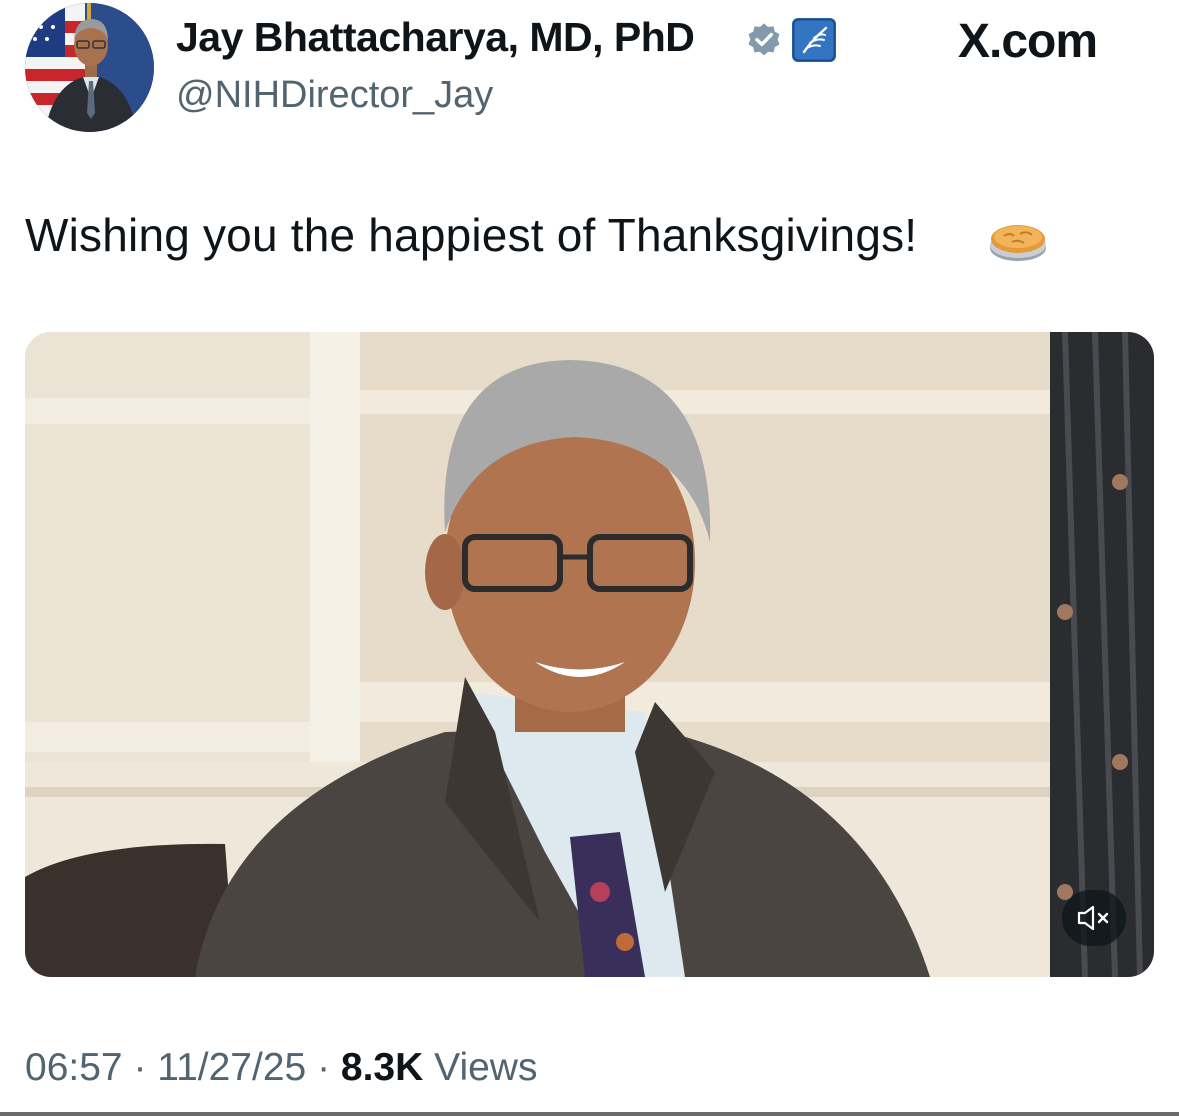 The image size is (1179, 1116). Describe the element at coordinates (231, 1067) in the screenshot. I see `tweet-date: 11/27/25` at that location.